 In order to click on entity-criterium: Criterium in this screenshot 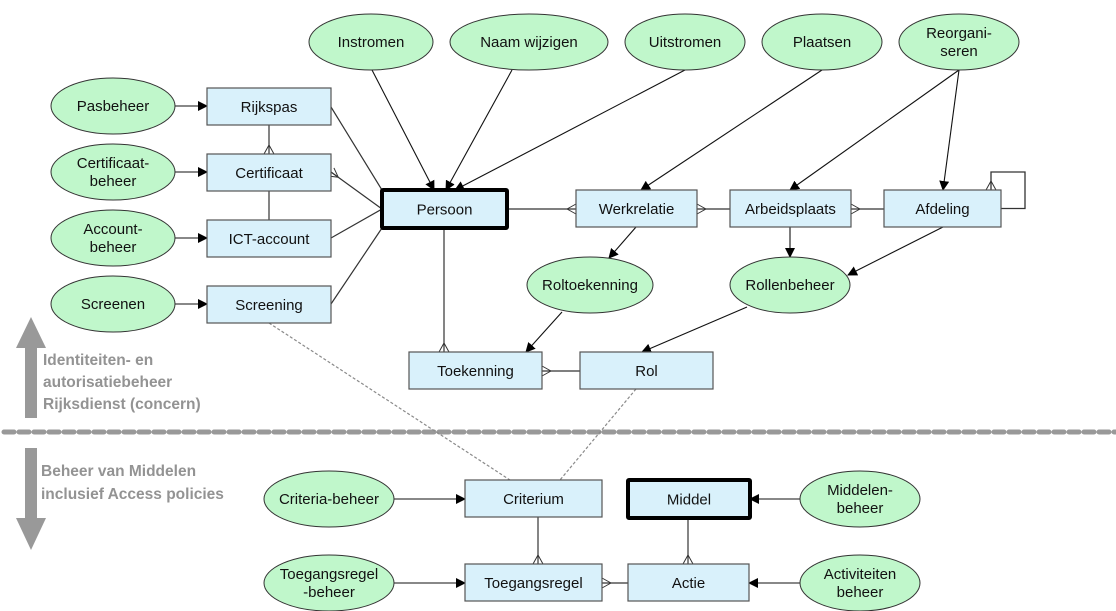, I will do `click(533, 498)`.